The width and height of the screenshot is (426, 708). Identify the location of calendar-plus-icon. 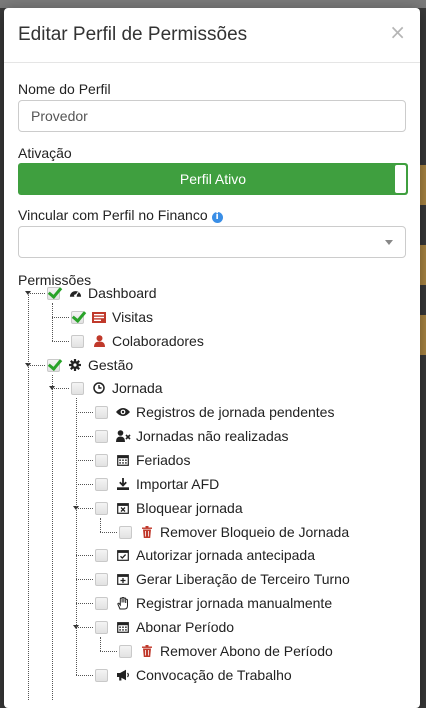
(123, 579).